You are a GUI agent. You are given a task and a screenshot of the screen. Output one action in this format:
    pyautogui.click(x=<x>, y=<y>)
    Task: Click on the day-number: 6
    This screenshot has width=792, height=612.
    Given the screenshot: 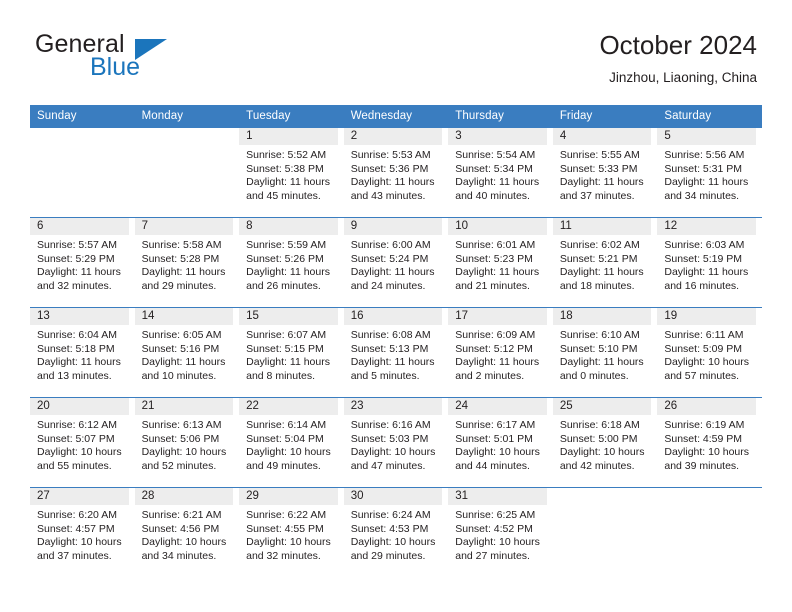 What is the action you would take?
    pyautogui.click(x=79, y=226)
    